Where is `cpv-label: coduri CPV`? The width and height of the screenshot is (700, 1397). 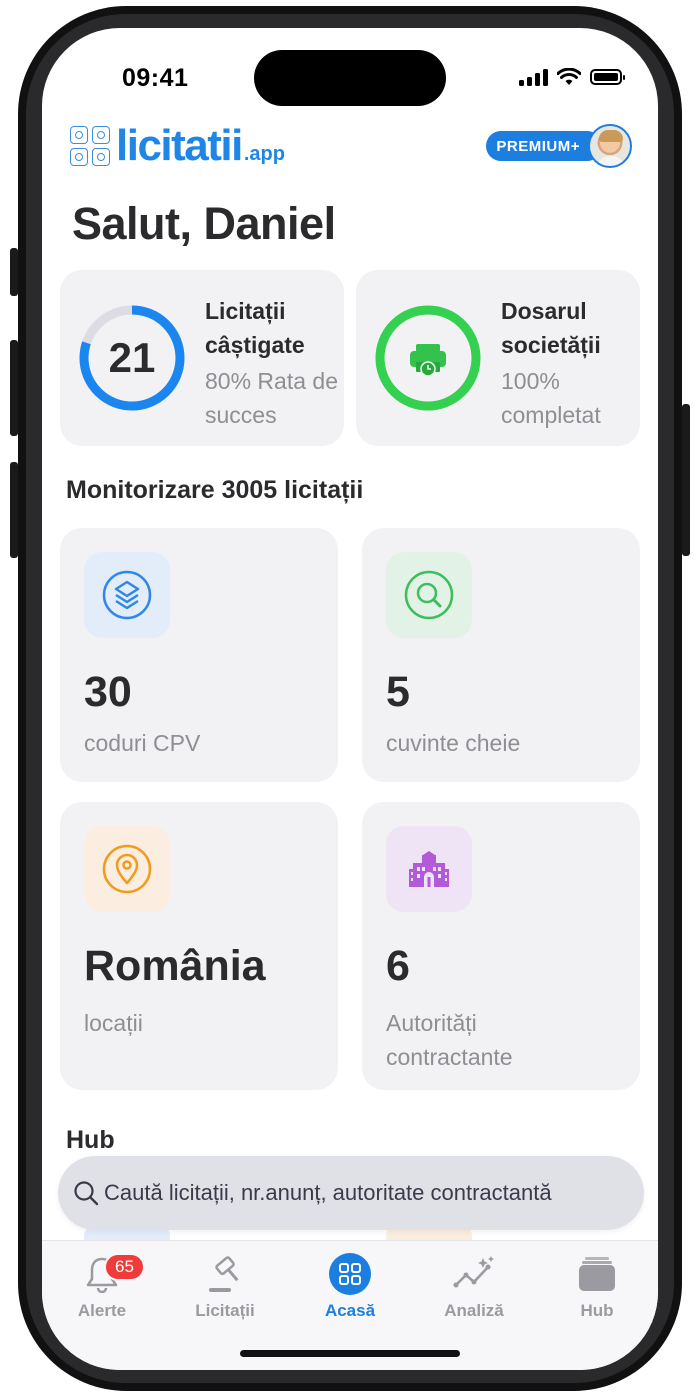 cpv-label: coduri CPV is located at coordinates (142, 743).